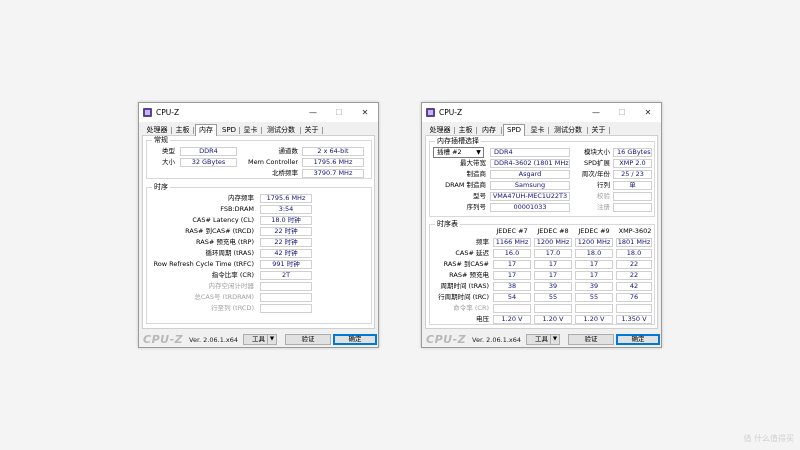 The height and width of the screenshot is (450, 800). What do you see at coordinates (768, 438) in the screenshot?
I see `site-watermark: 值 什么值得买` at bounding box center [768, 438].